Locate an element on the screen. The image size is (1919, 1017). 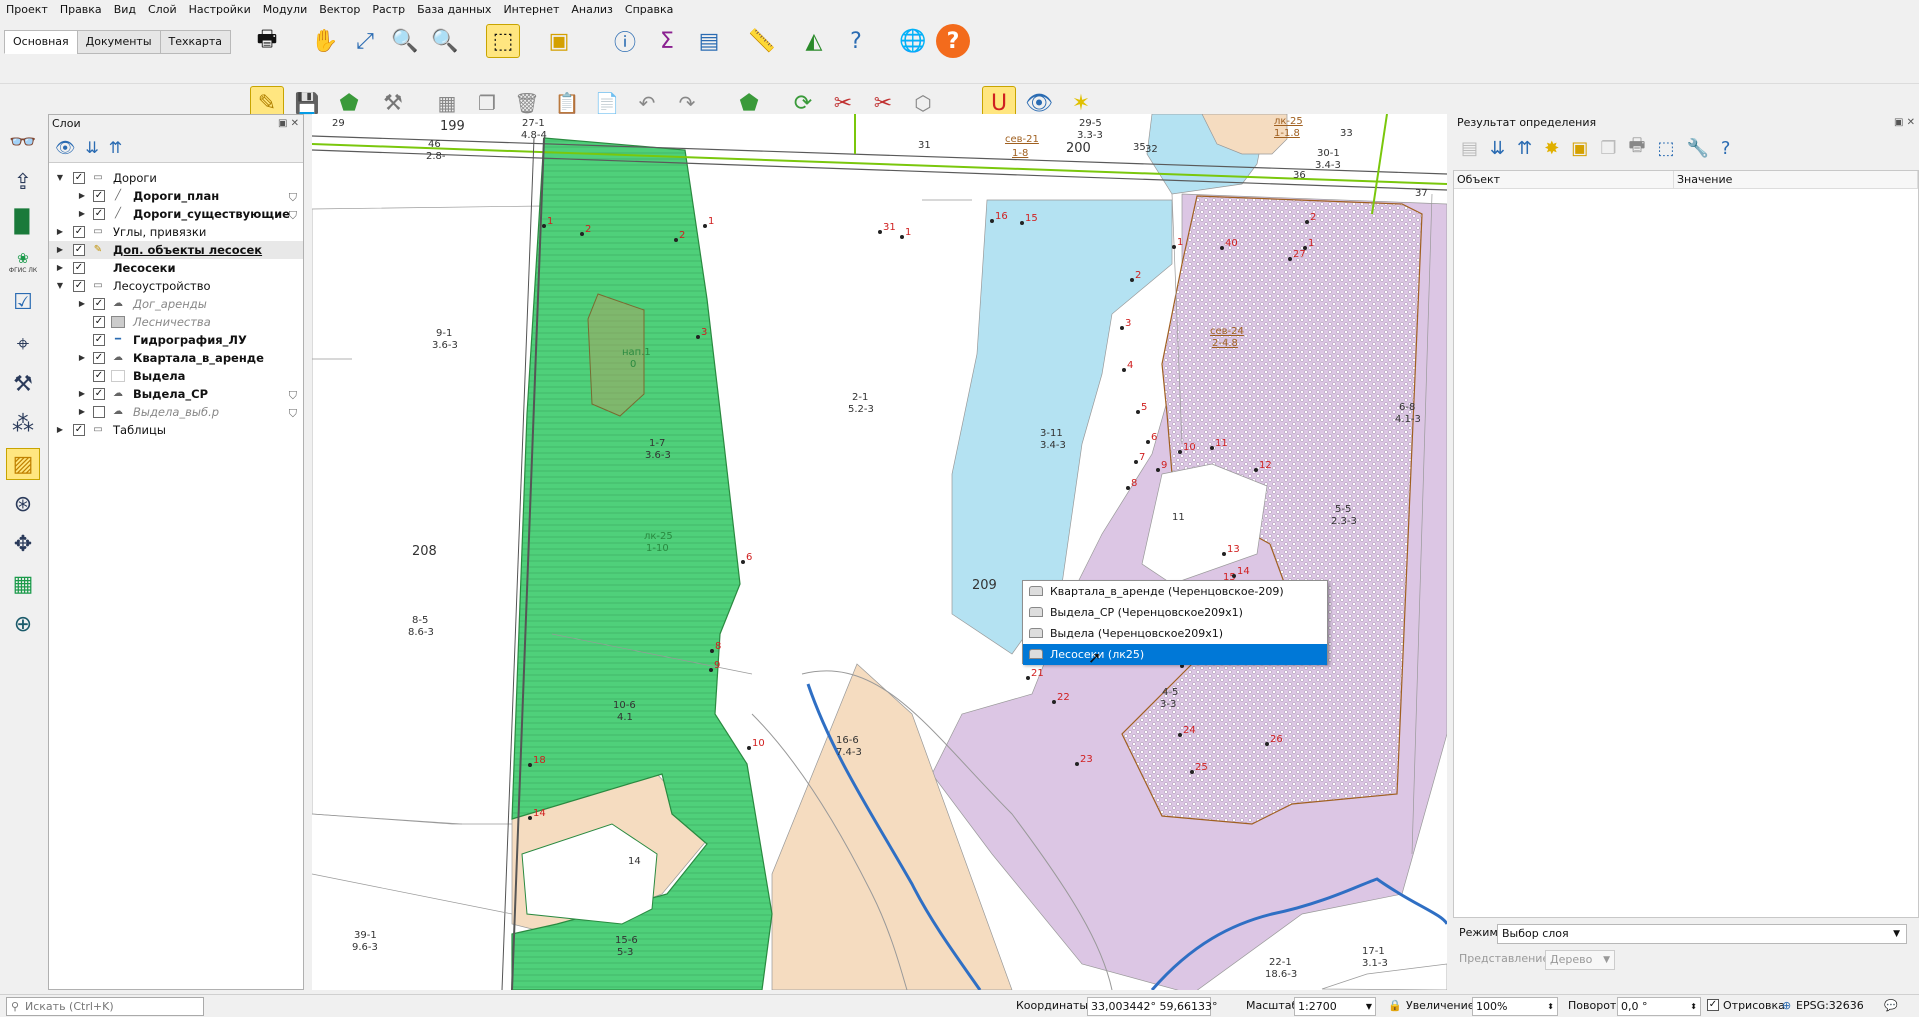
vertex-number: 26 is located at coordinates (1276, 739).